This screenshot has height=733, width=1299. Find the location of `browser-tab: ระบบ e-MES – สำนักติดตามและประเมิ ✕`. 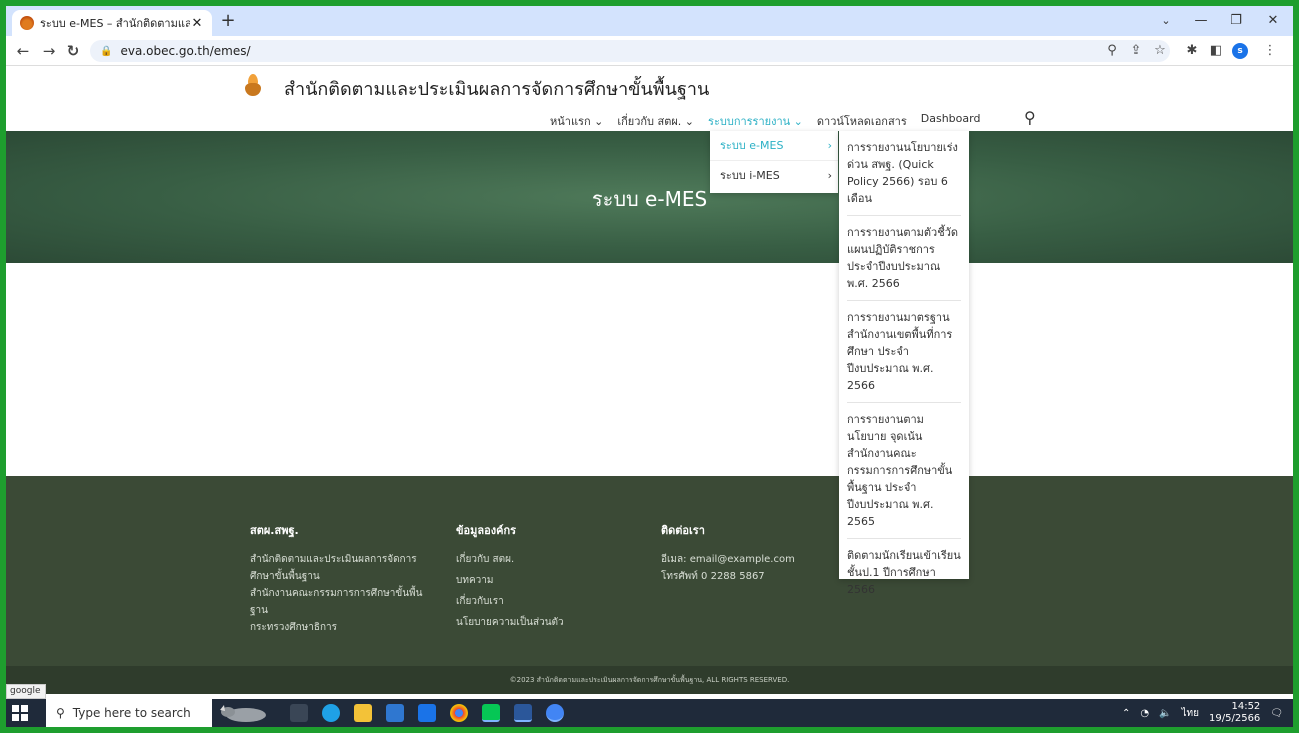

browser-tab: ระบบ e-MES – สำนักติดตามและประเมิ ✕ is located at coordinates (112, 23).